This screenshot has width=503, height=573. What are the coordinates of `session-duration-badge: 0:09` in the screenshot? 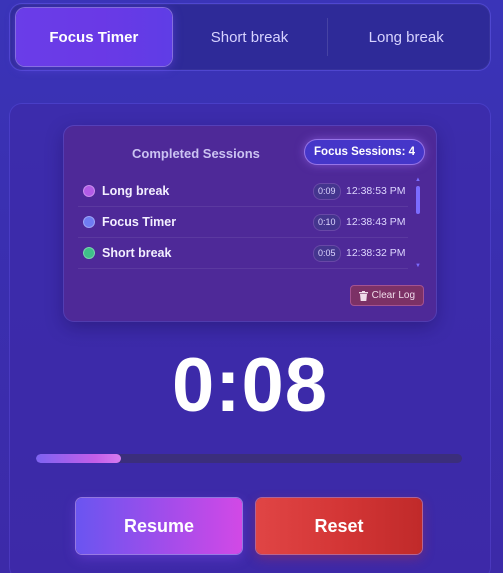 It's located at (327, 191).